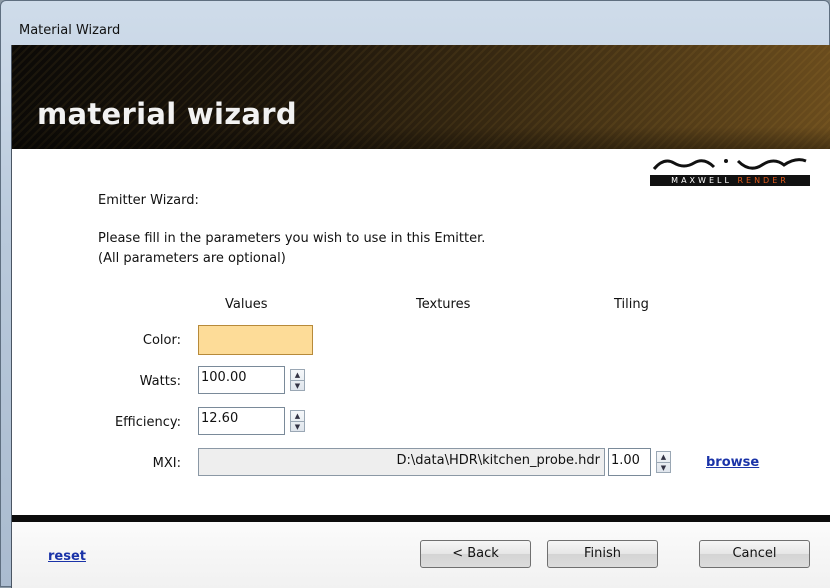 The image size is (830, 588). Describe the element at coordinates (475, 554) in the screenshot. I see `back-button: < Back` at that location.